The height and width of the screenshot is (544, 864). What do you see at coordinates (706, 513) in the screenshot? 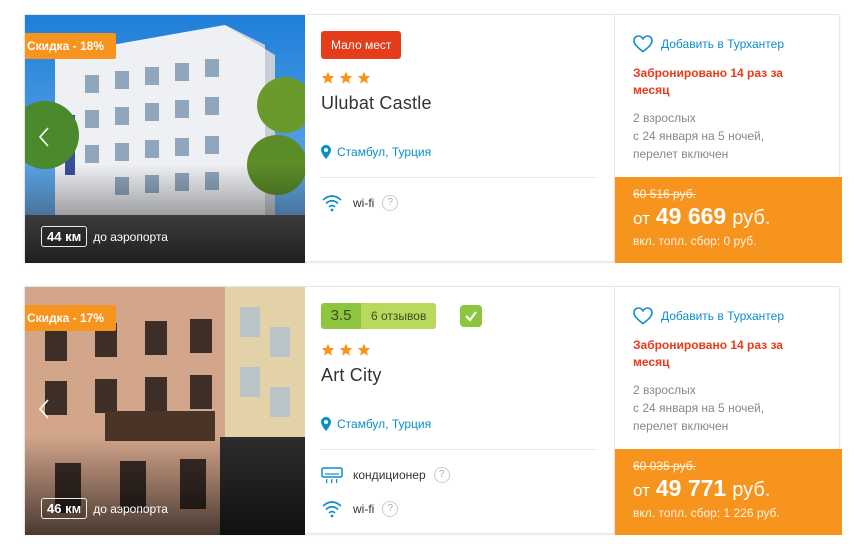
I see `fuel-fee: вкл. топл. сбор: 1 226 руб.` at bounding box center [706, 513].